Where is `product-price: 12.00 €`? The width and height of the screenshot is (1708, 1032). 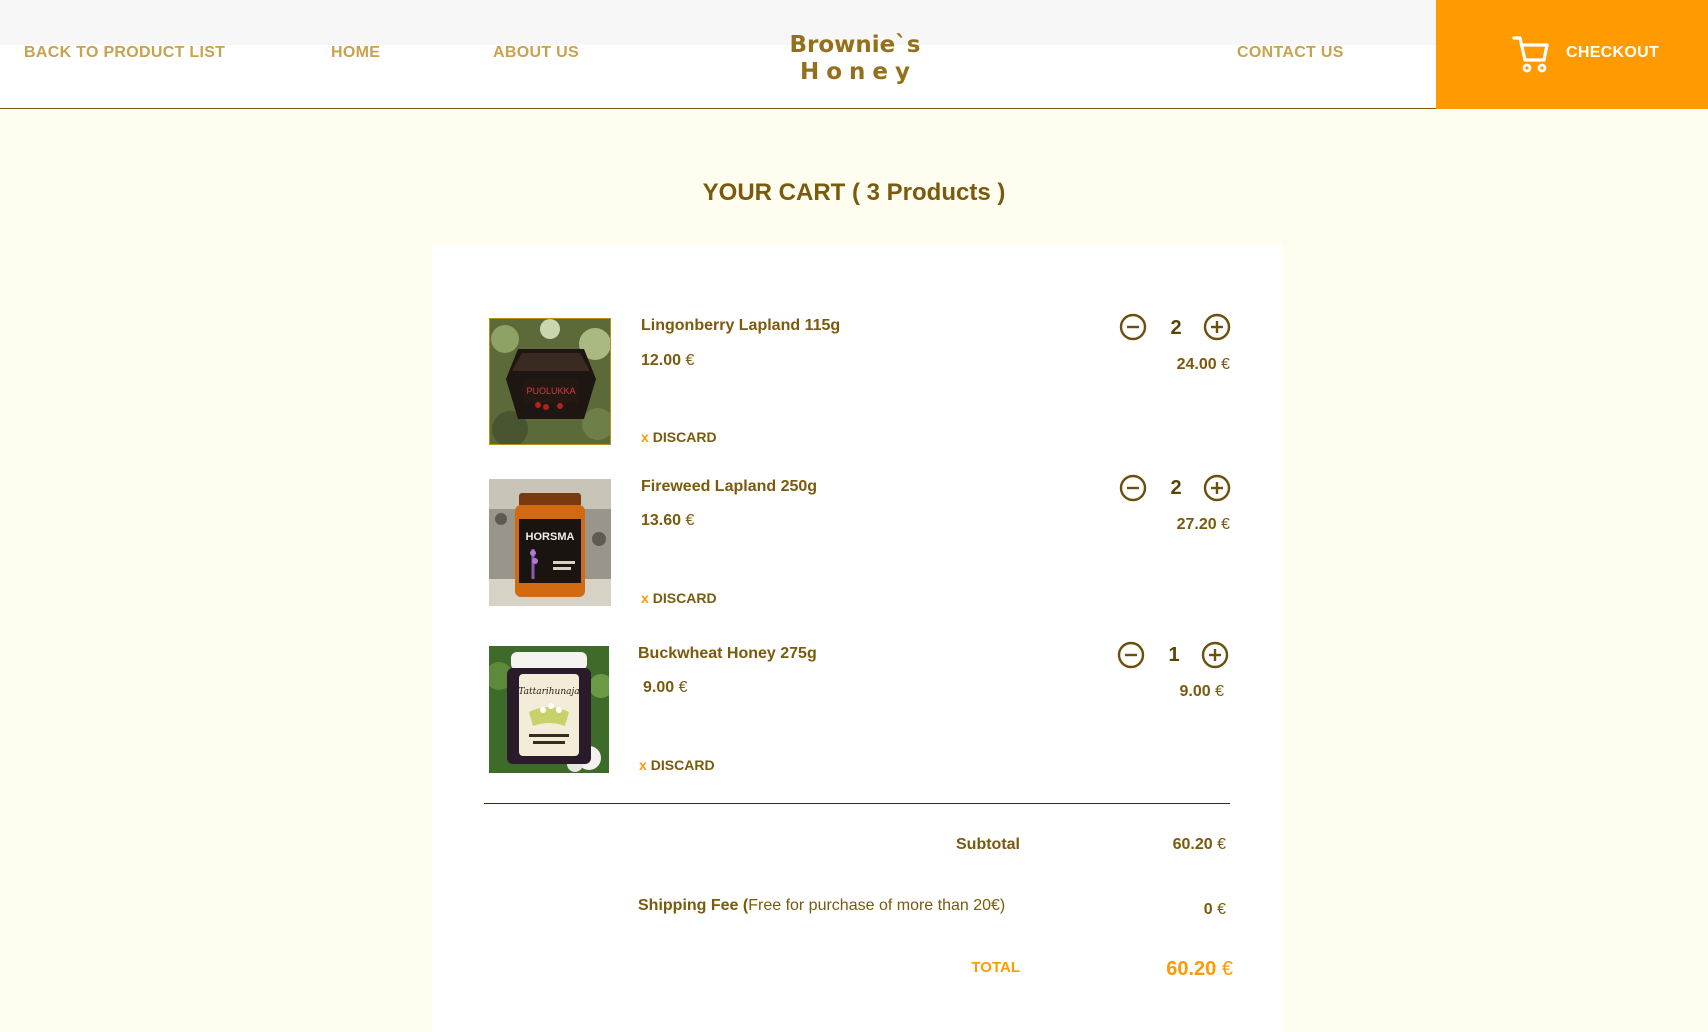
product-price: 12.00 € is located at coordinates (667, 361).